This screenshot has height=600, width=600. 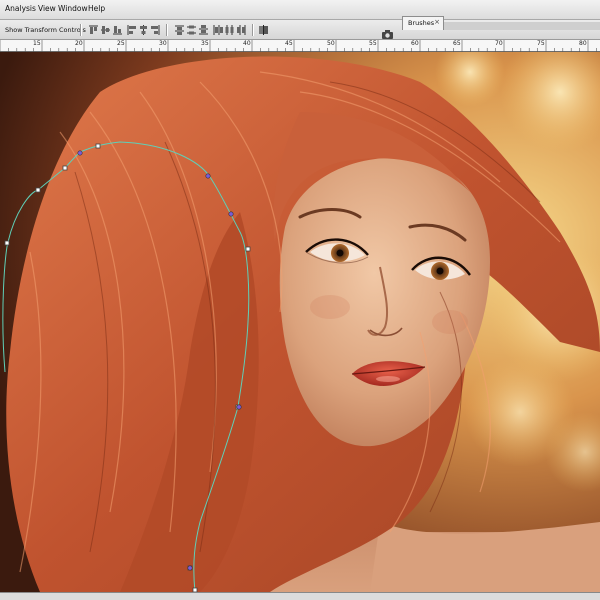 What do you see at coordinates (263, 30) in the screenshot?
I see `auto-align-layers-icon` at bounding box center [263, 30].